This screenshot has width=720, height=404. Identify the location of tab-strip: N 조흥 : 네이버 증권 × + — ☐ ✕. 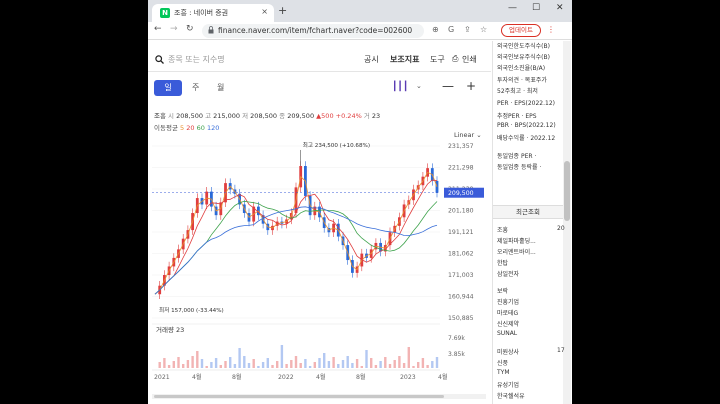
(360, 11).